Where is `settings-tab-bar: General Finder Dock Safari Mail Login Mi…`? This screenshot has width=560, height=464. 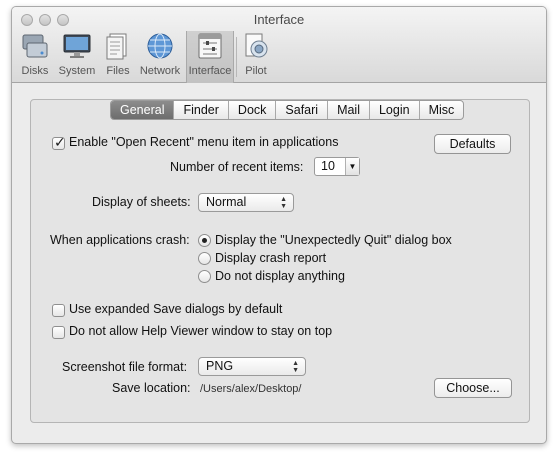 settings-tab-bar: General Finder Dock Safari Mail Login Mi… is located at coordinates (287, 110).